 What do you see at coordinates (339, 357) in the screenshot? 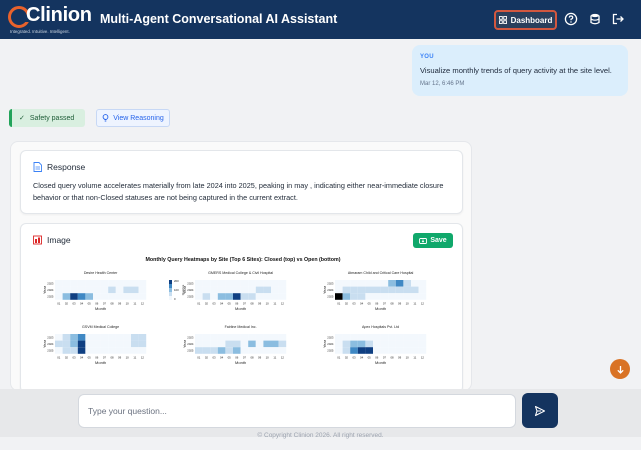
I see `month-tick-label: 01` at bounding box center [339, 357].